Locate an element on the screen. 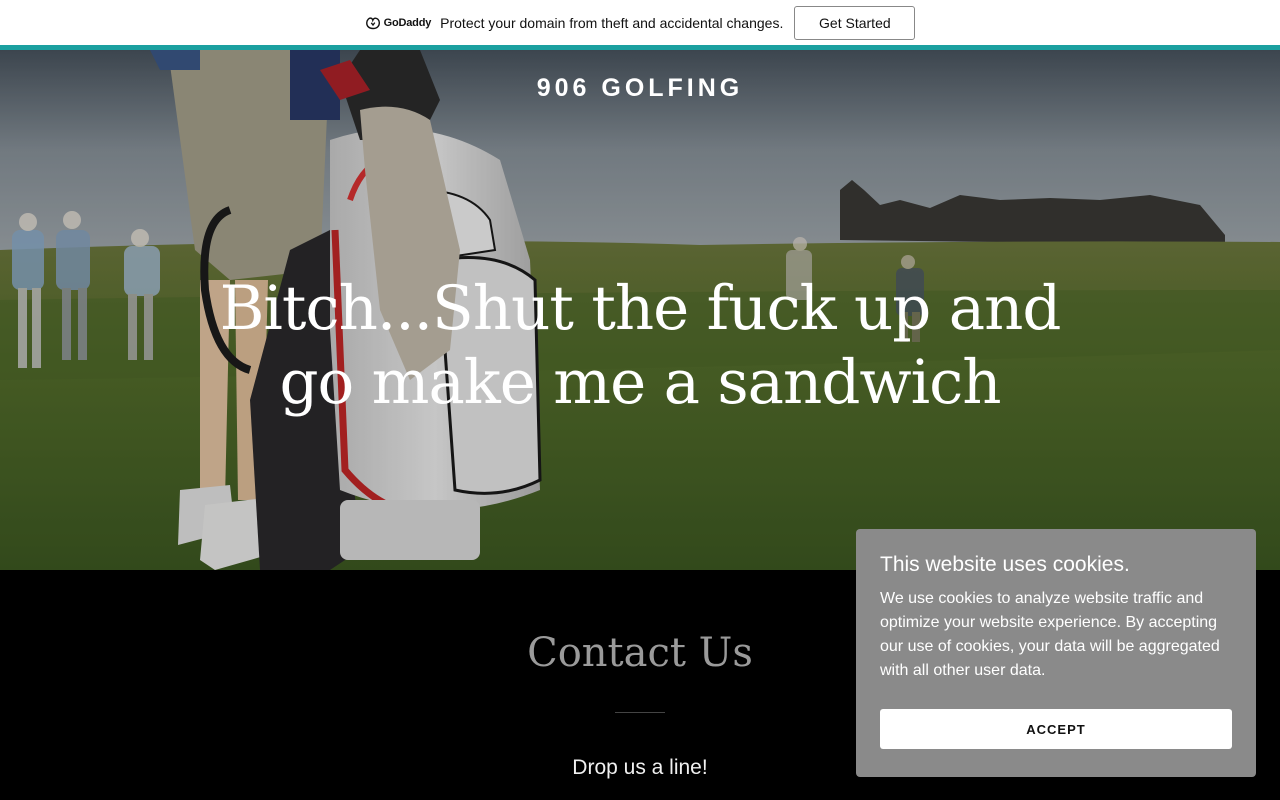 The height and width of the screenshot is (800, 1280). godaddy-logo: GoDaddy is located at coordinates (398, 23).